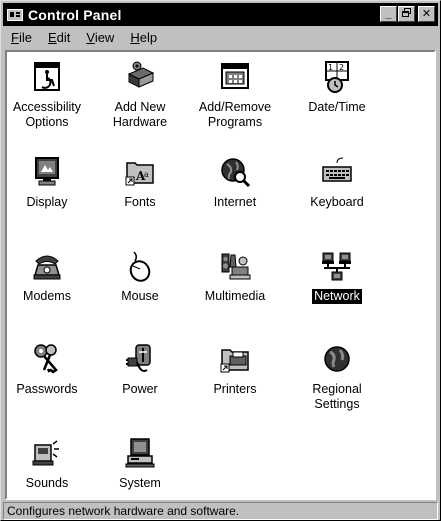  What do you see at coordinates (337, 169) in the screenshot?
I see `keyboard-icon` at bounding box center [337, 169].